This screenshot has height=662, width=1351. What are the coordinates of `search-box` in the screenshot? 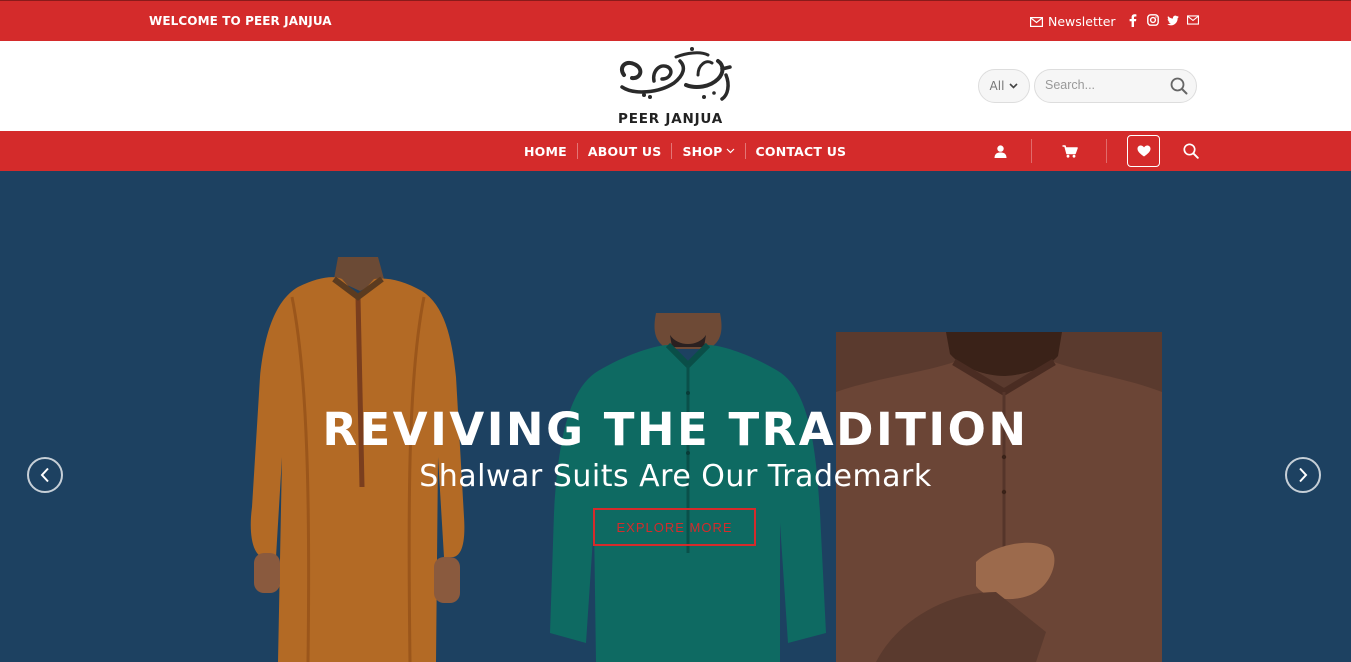 It's located at (1115, 86).